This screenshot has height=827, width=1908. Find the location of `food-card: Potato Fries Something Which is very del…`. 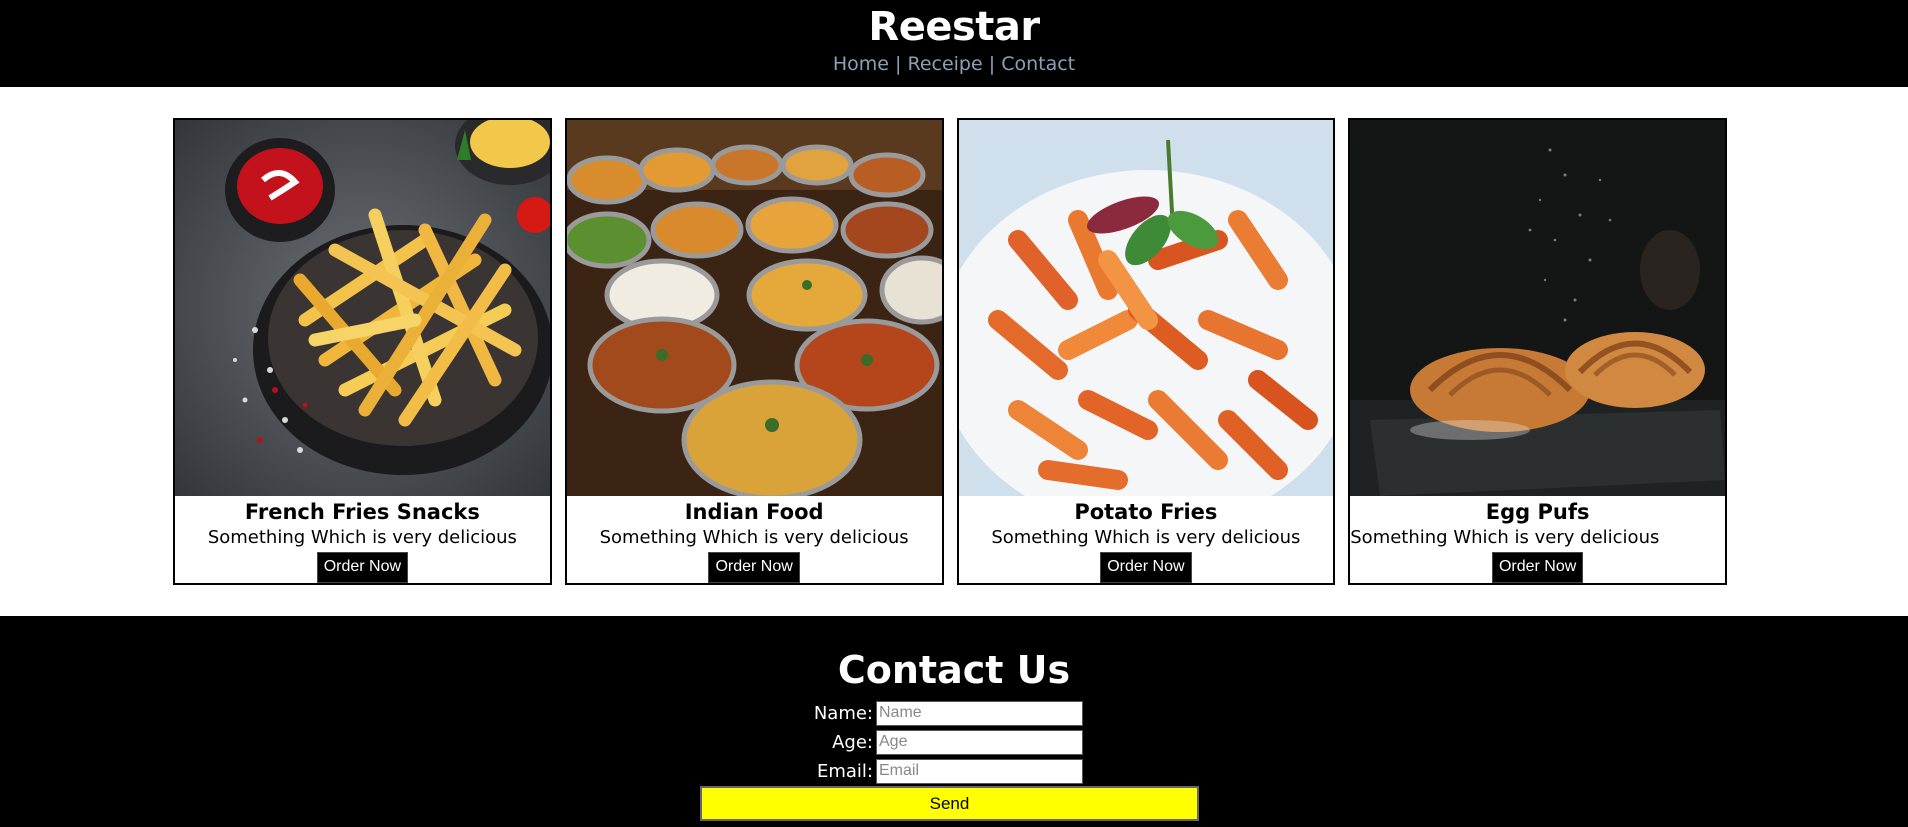

food-card: Potato Fries Something Which is very del… is located at coordinates (1146, 351).